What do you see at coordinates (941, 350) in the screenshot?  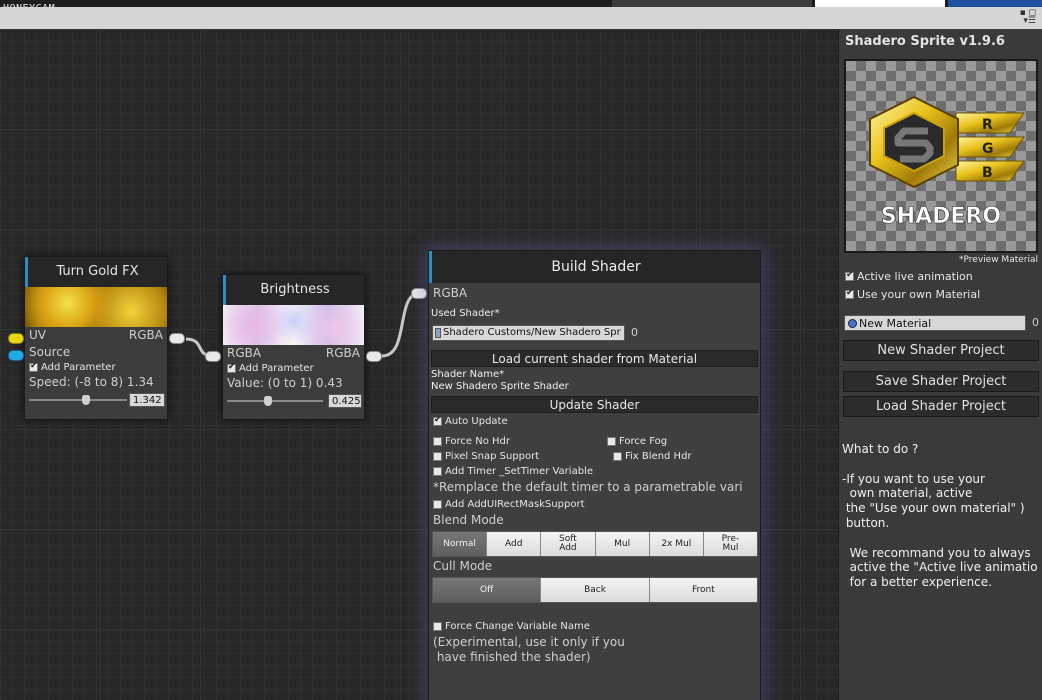 I see `new-shader-project-button: New Shader Project` at bounding box center [941, 350].